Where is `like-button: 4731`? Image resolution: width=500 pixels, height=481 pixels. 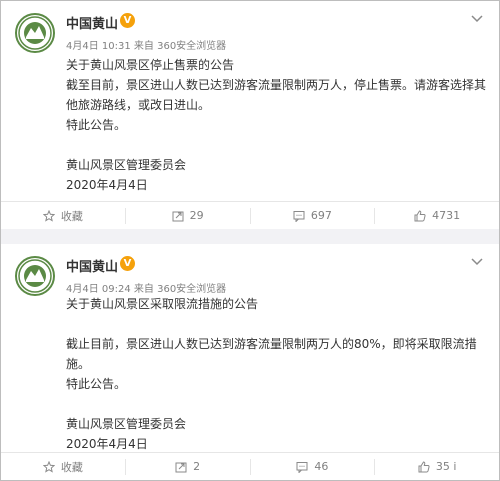
like-button: 4731 is located at coordinates (436, 215).